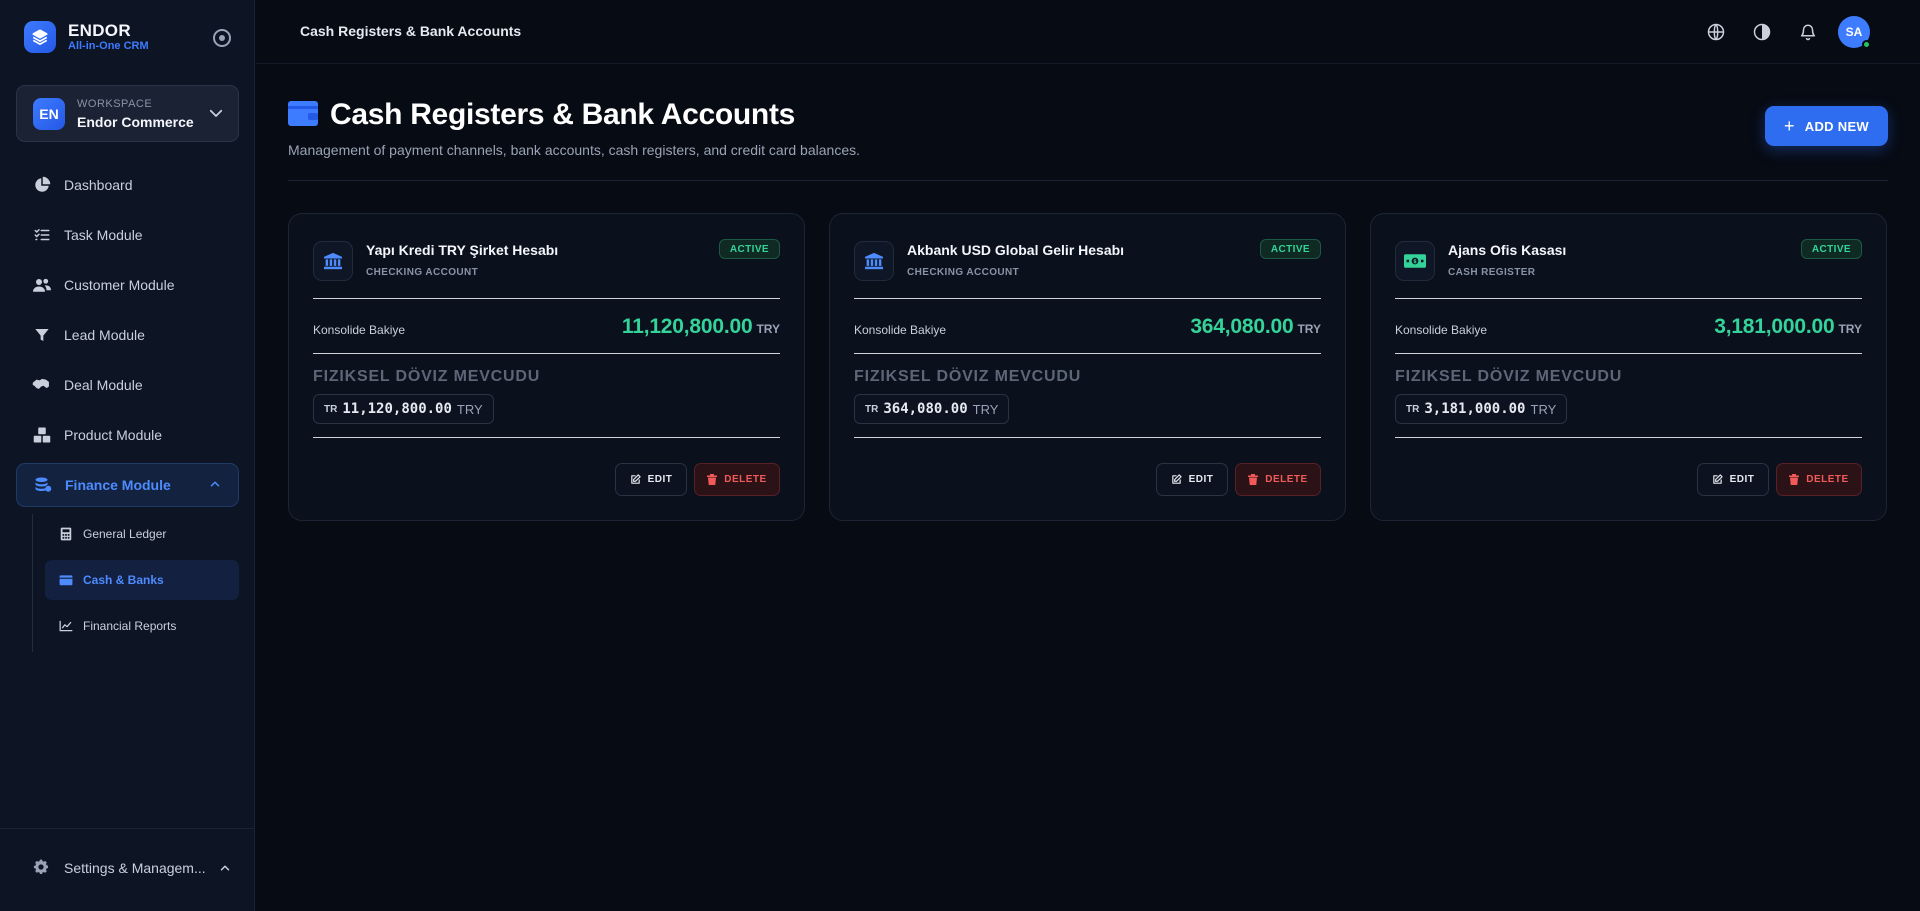  Describe the element at coordinates (874, 261) in the screenshot. I see `bank-icon` at that location.